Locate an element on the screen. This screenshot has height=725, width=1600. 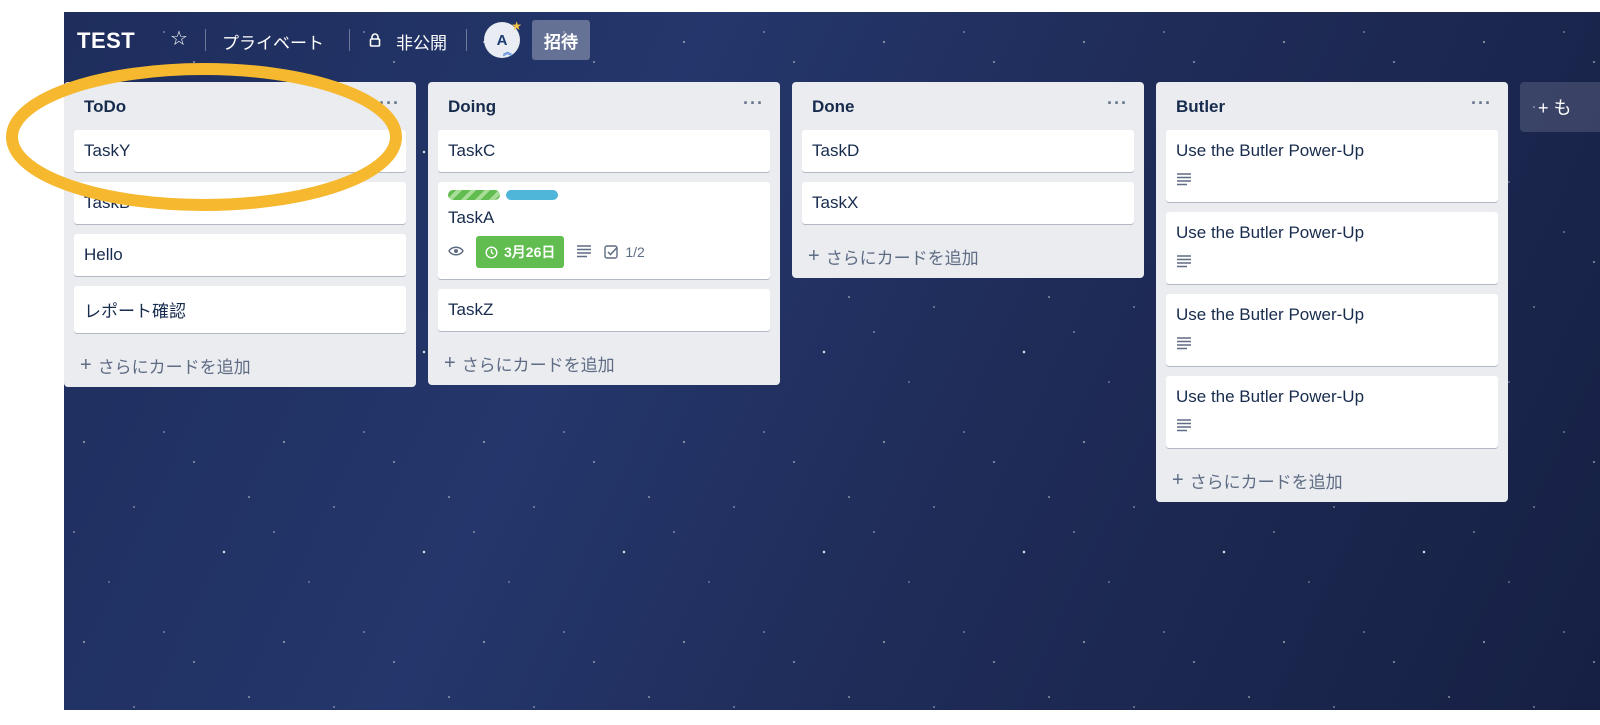
list-title: Butler is located at coordinates (1200, 107).